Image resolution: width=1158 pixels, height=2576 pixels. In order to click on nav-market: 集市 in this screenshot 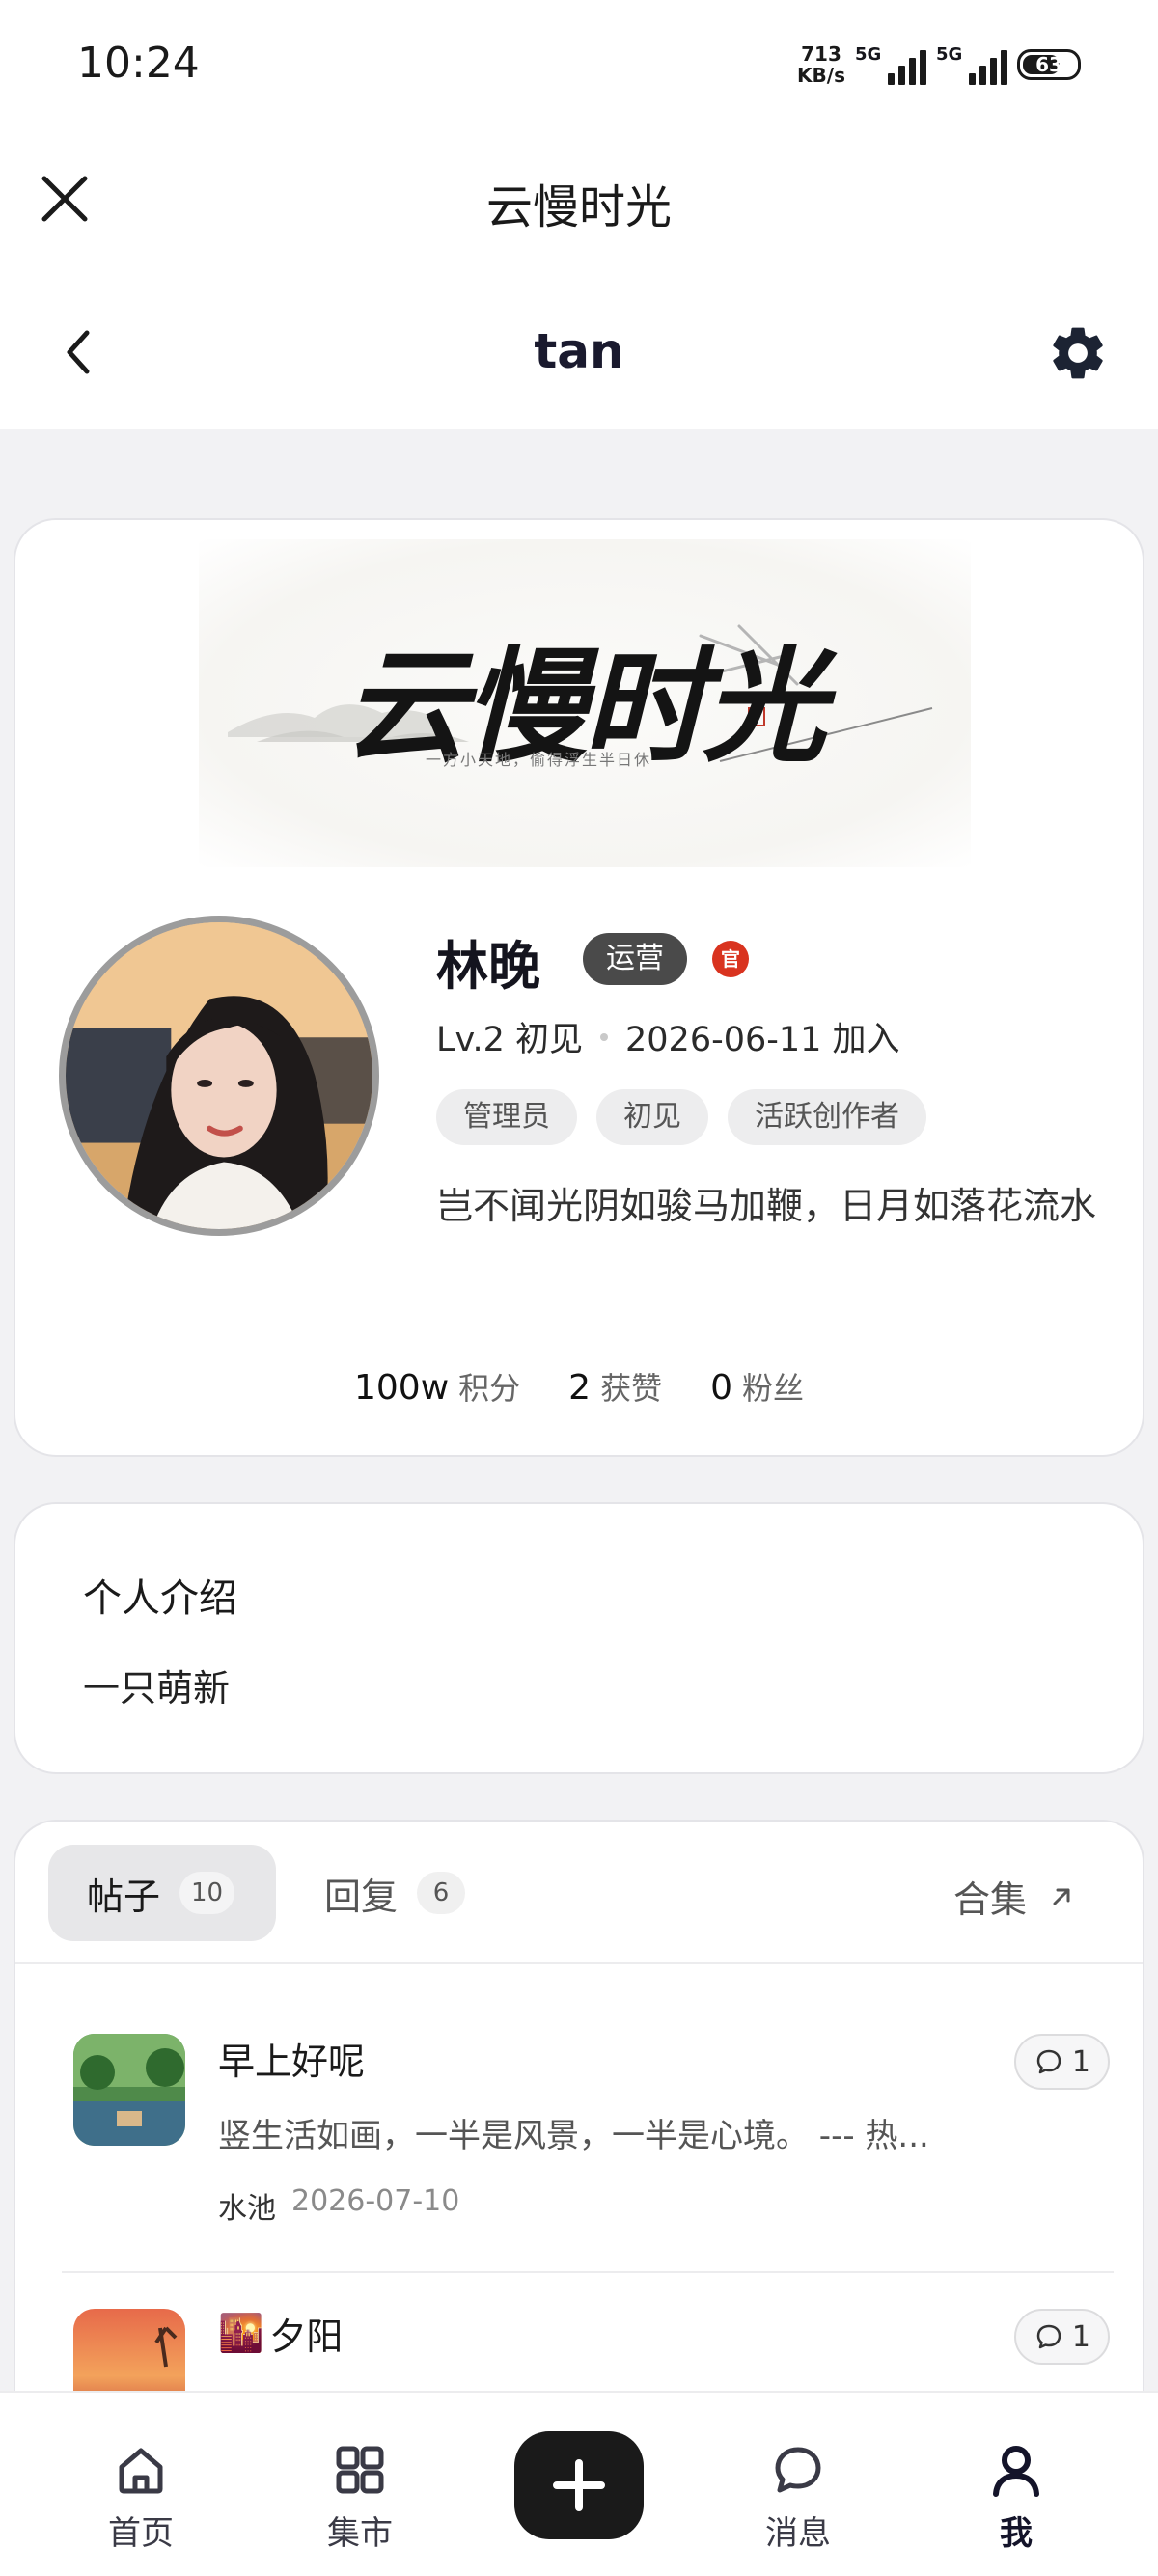, I will do `click(360, 2485)`.